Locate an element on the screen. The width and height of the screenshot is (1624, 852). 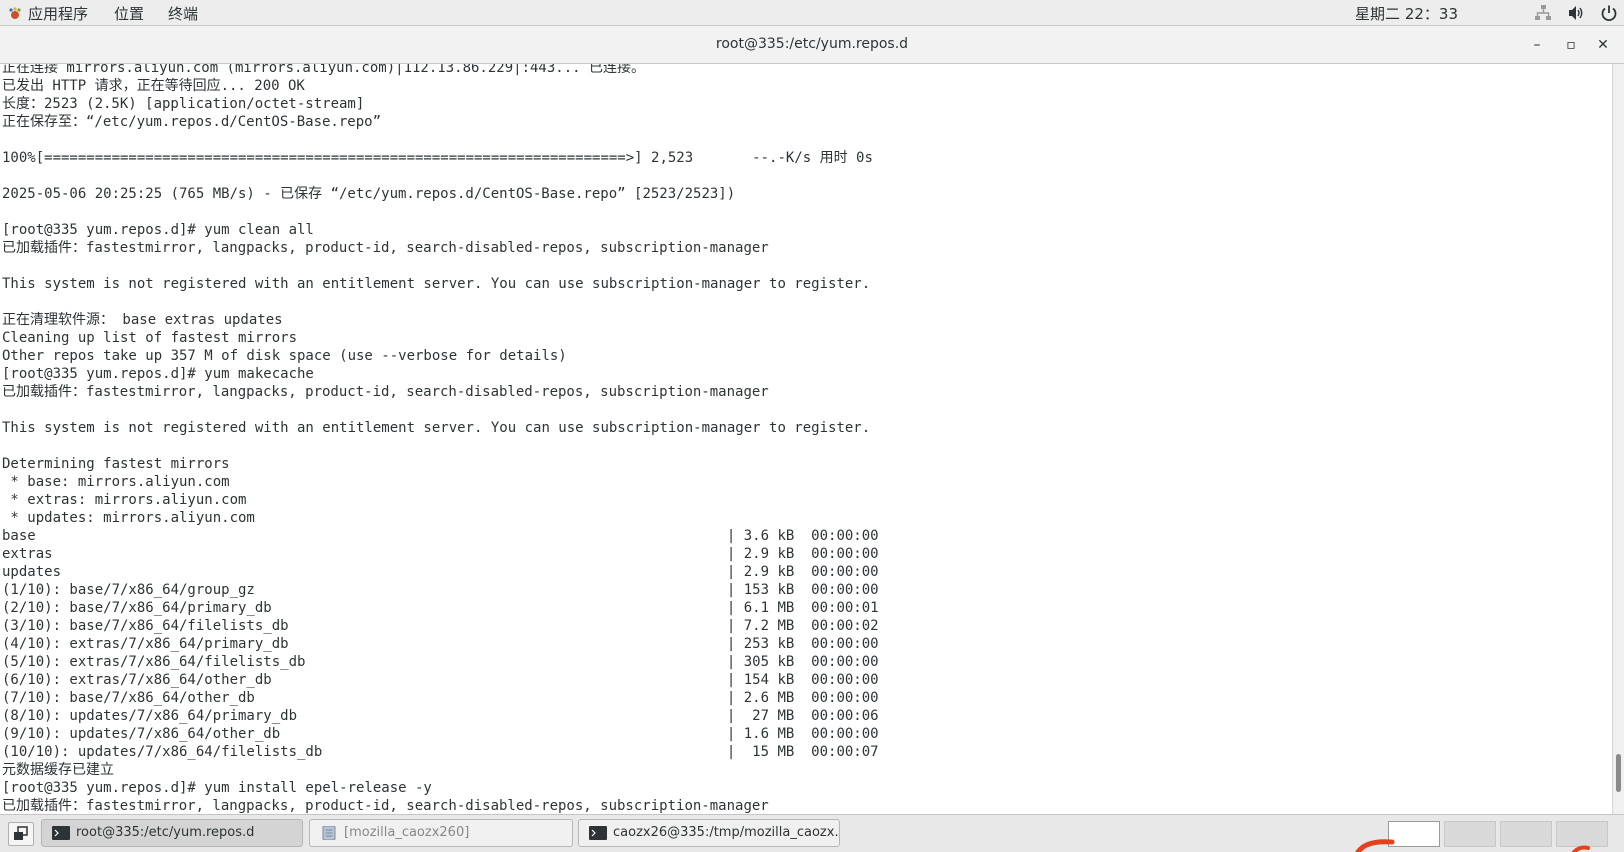
maximize-button: ▫ is located at coordinates (1571, 45).